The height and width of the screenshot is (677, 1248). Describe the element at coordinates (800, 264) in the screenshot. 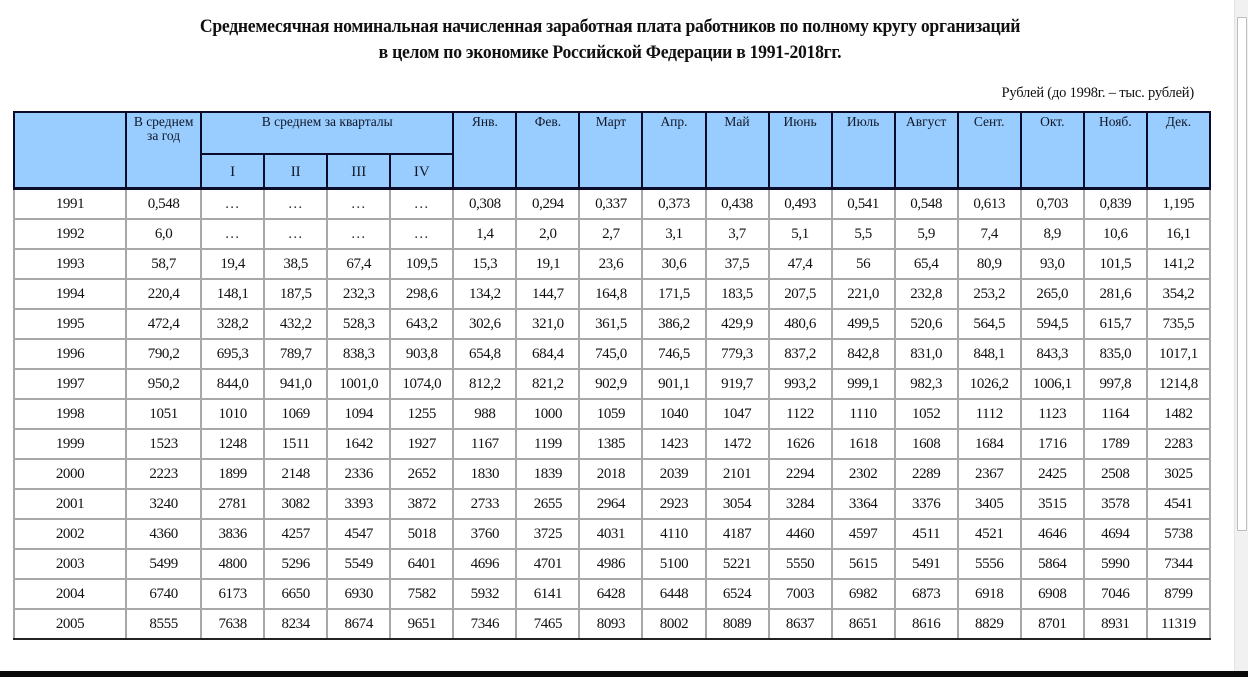

I see `month-cell: 47,4` at that location.